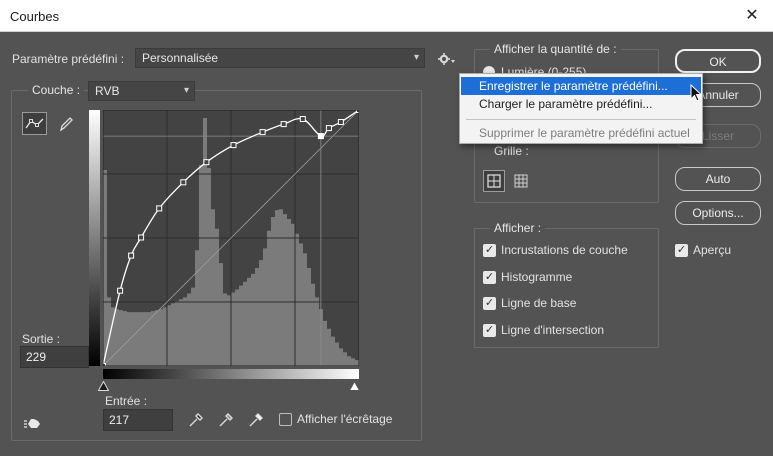 The image size is (773, 456). I want to click on close-icon: ✕, so click(752, 16).